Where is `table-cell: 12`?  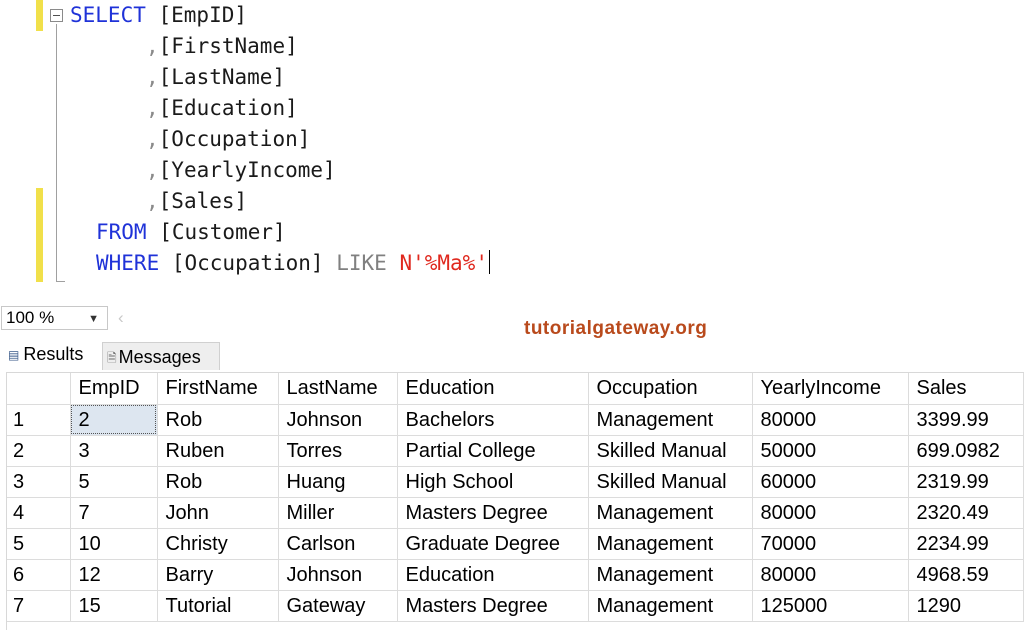 table-cell: 12 is located at coordinates (114, 575).